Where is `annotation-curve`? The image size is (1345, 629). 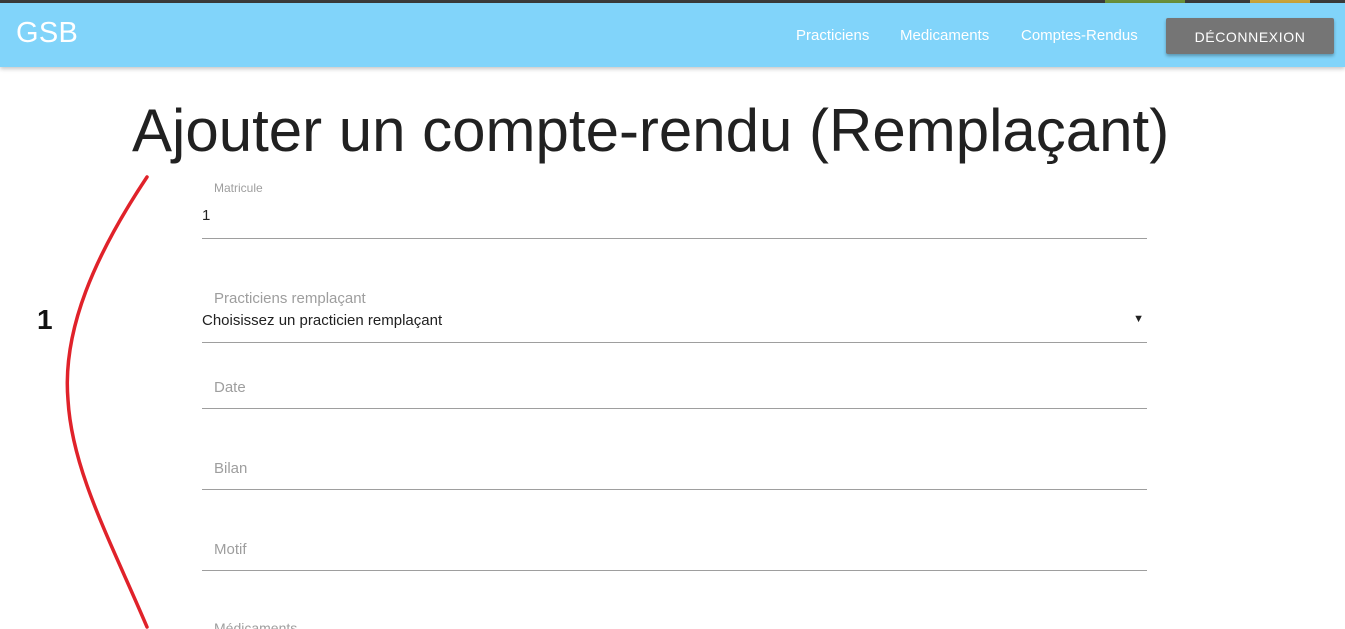 annotation-curve is located at coordinates (107, 402).